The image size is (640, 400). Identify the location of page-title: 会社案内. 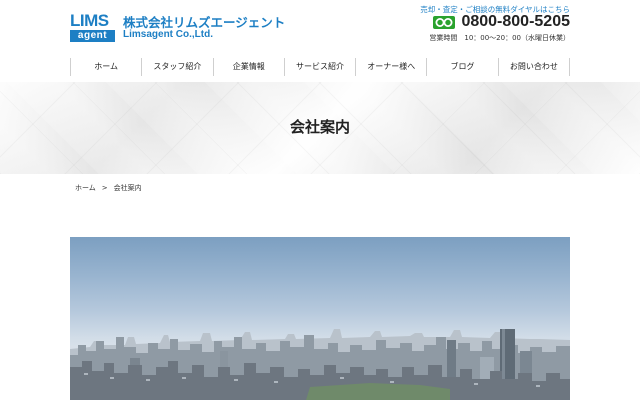
(319, 127).